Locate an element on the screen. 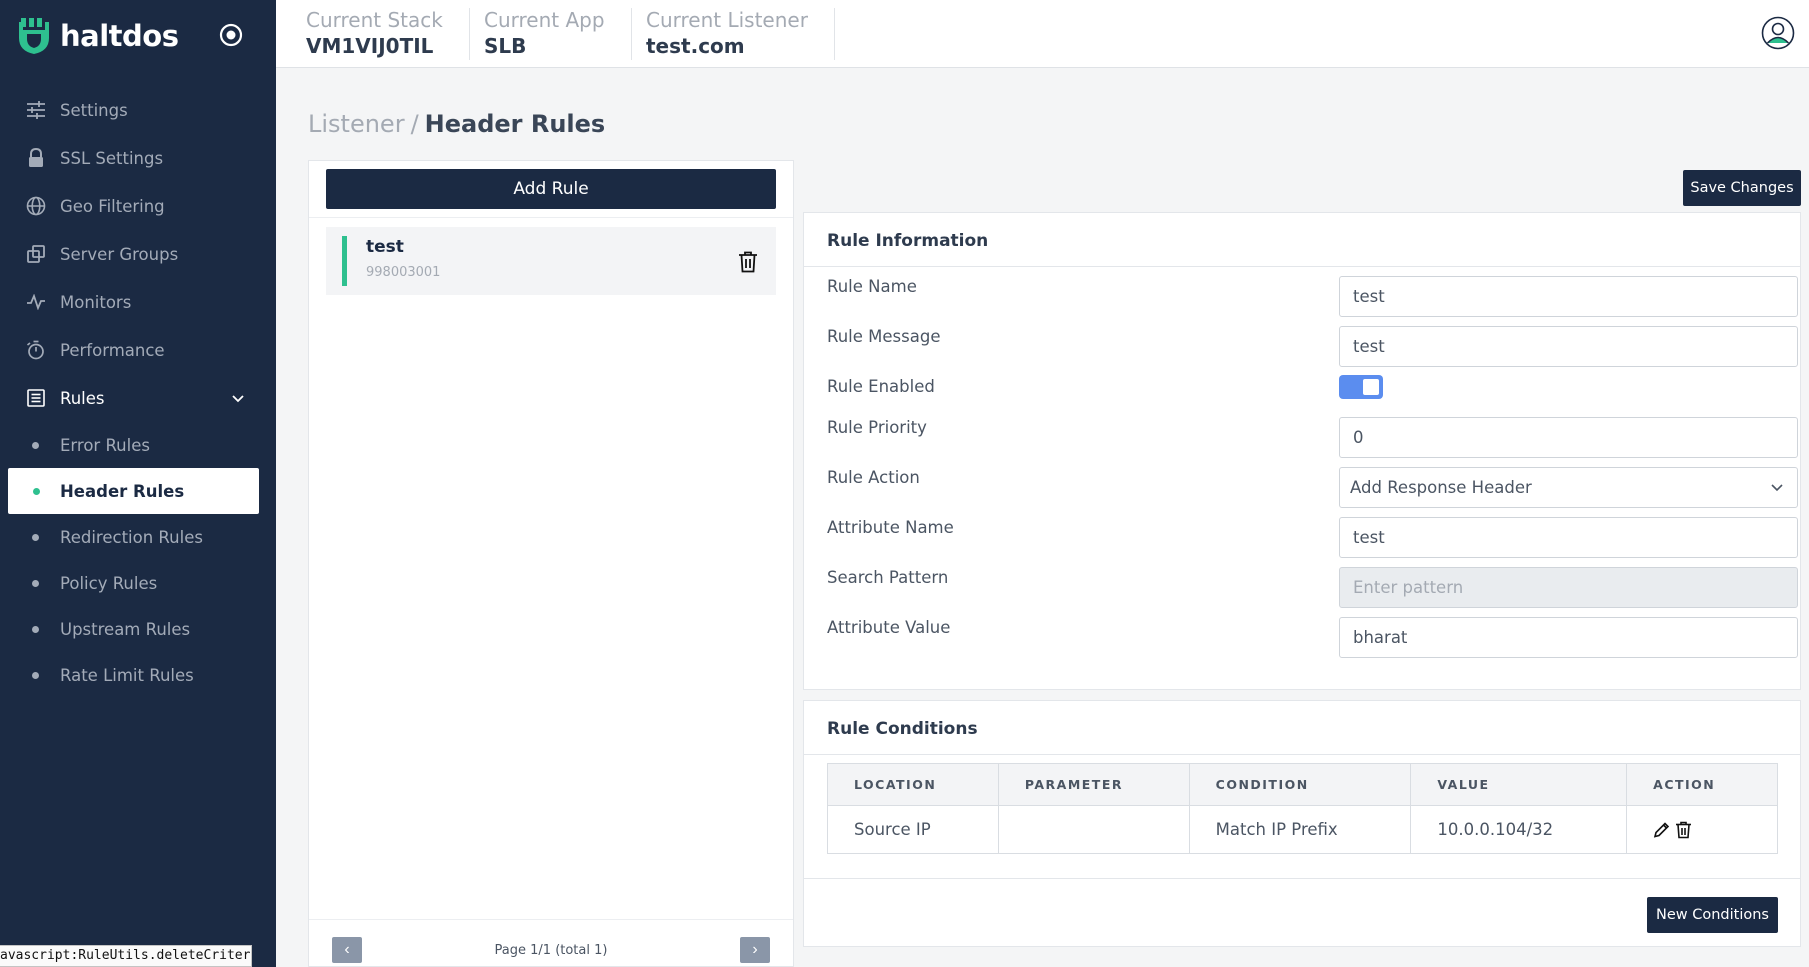 This screenshot has width=1809, height=967. current-app-label: Current App is located at coordinates (544, 20).